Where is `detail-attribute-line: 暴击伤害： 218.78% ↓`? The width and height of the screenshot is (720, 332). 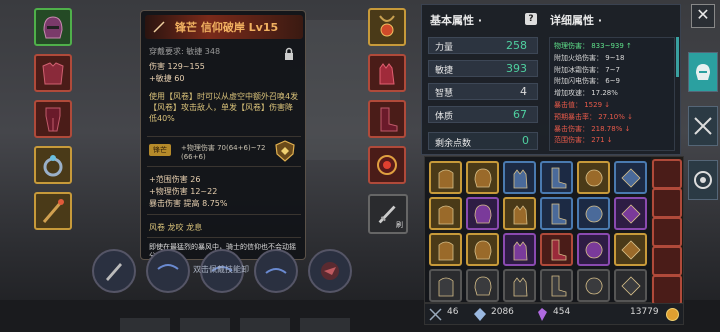 detail-attribute-line: 暴击伤害： 218.78% ↓ is located at coordinates (592, 128).